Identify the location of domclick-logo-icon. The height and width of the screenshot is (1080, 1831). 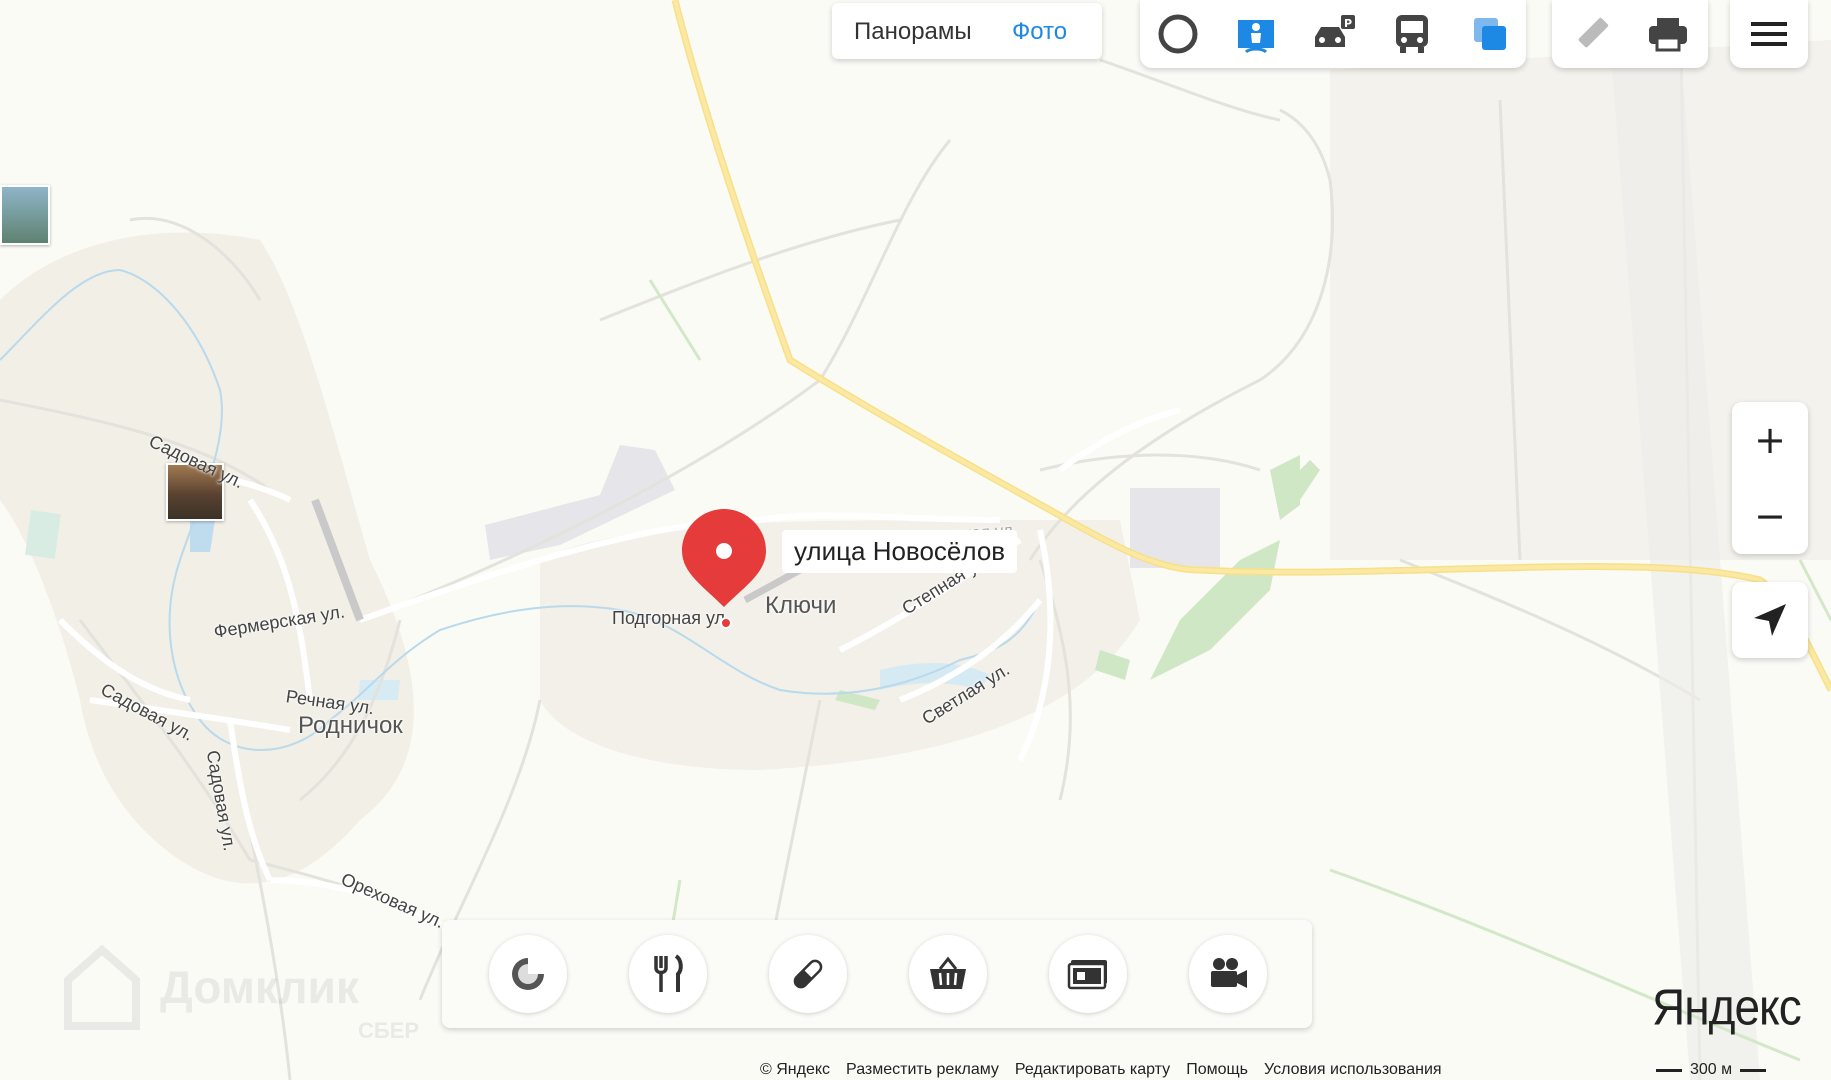
(102, 987).